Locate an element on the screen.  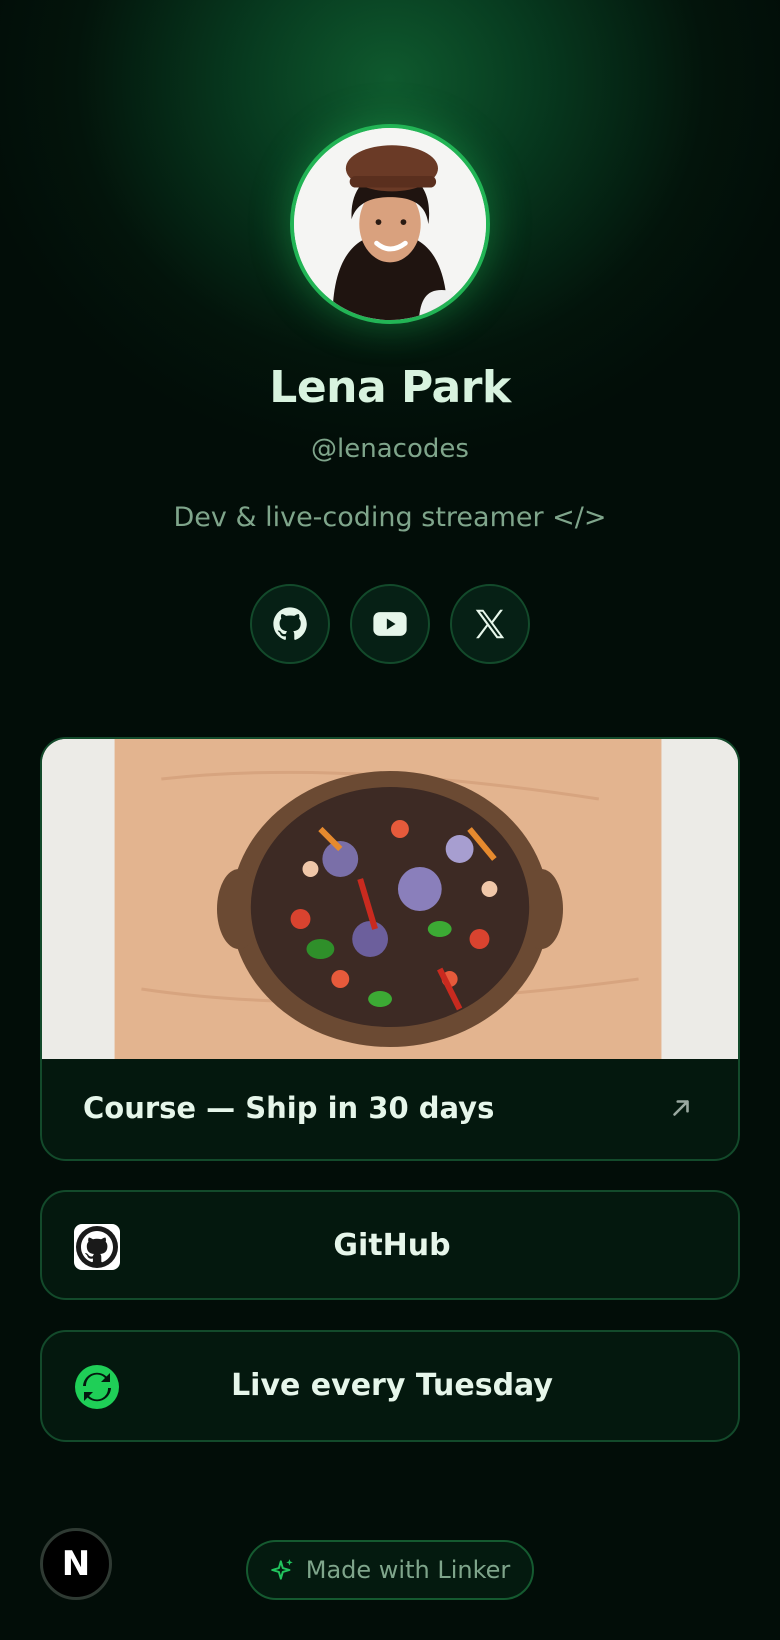
x-icon is located at coordinates (490, 624).